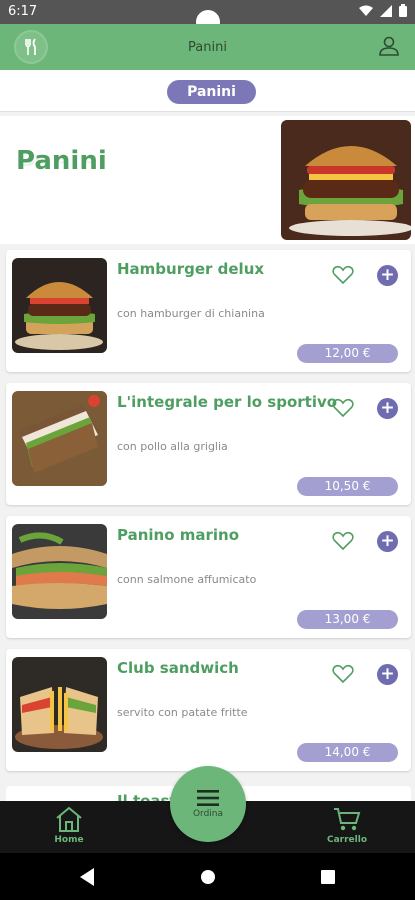 The image size is (415, 900). I want to click on price-badge: 14,00 €, so click(347, 752).